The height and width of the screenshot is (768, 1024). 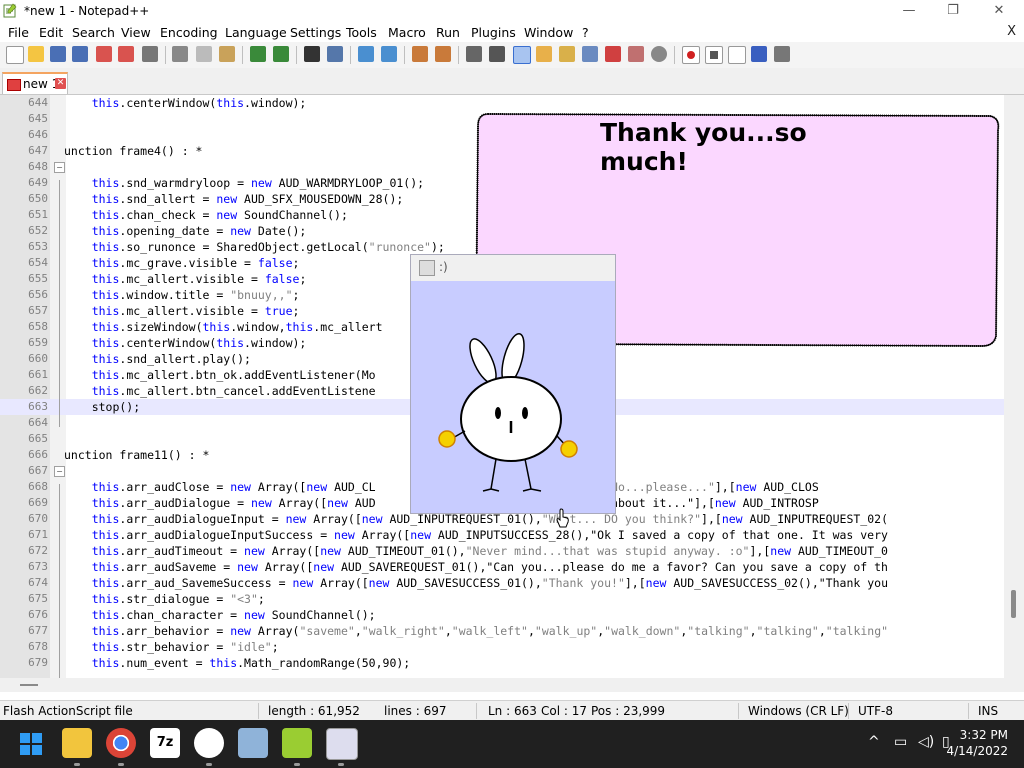 I want to click on macro-play-icon, so click(x=737, y=55).